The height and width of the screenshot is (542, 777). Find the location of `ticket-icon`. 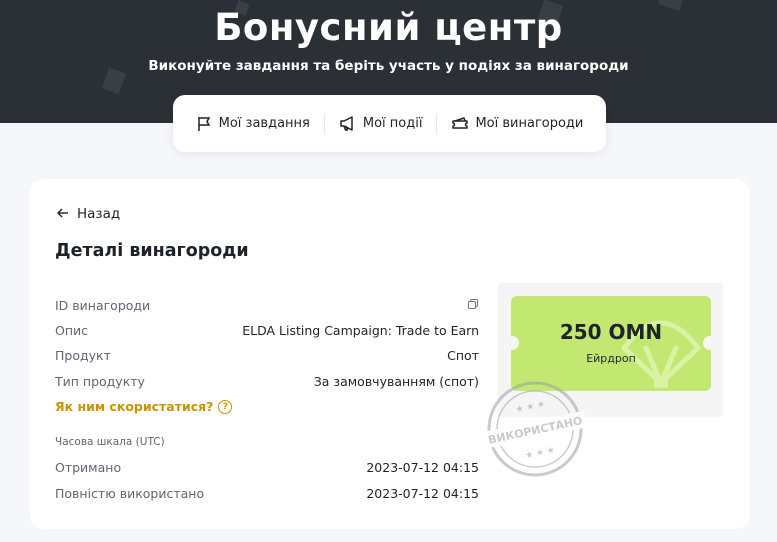

ticket-icon is located at coordinates (460, 123).